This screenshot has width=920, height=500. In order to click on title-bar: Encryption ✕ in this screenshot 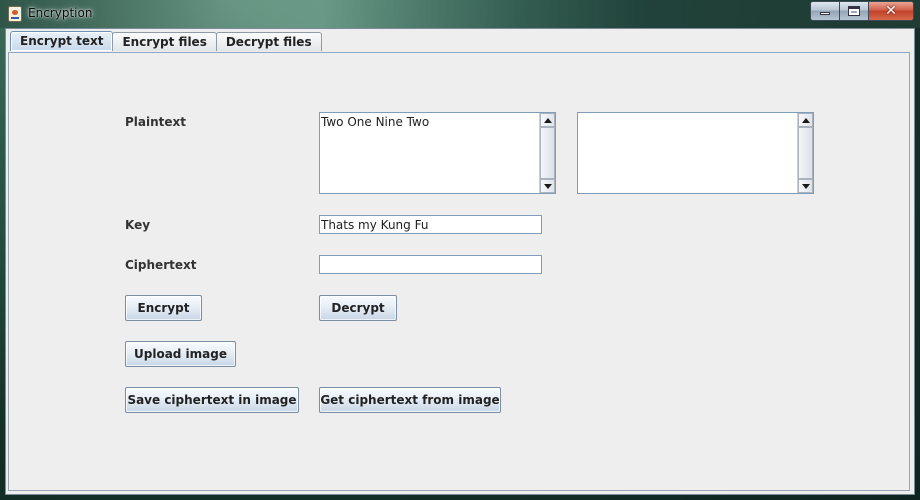, I will do `click(460, 14)`.